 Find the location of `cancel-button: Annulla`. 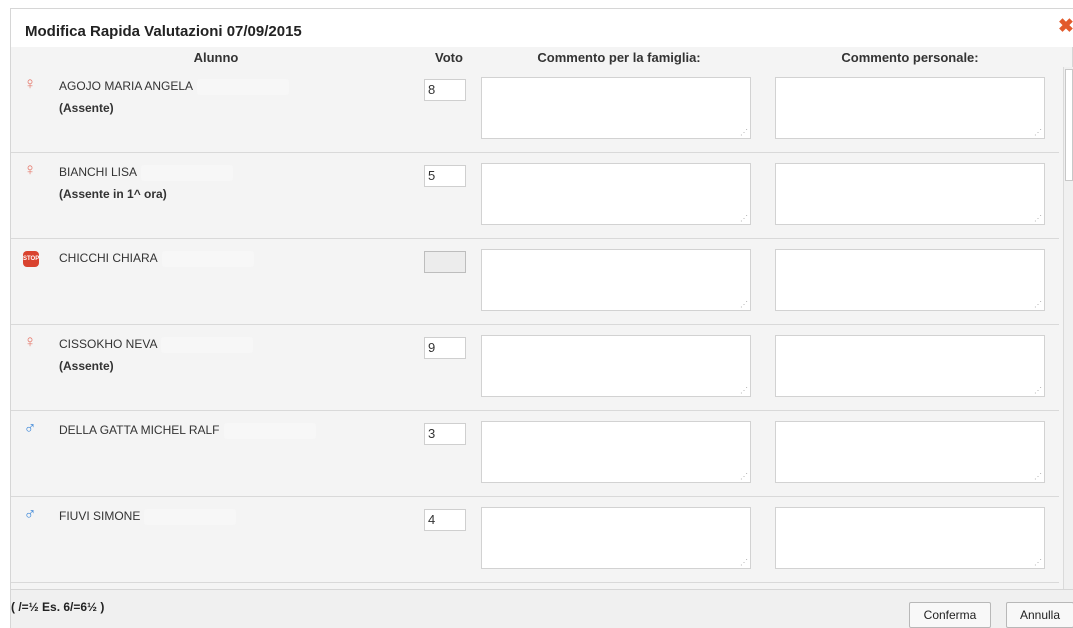

cancel-button: Annulla is located at coordinates (1039, 615).